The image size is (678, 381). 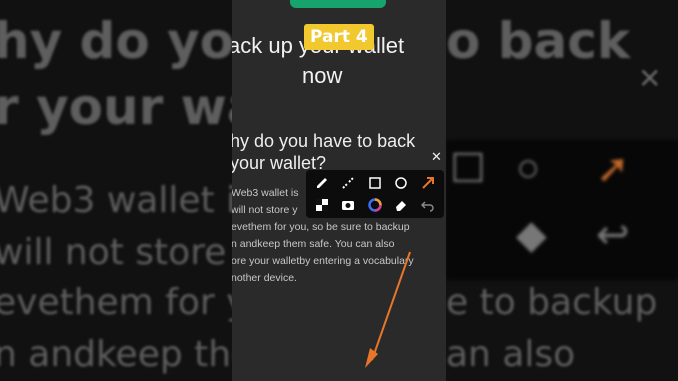 I want to click on undo-icon, so click(x=428, y=205).